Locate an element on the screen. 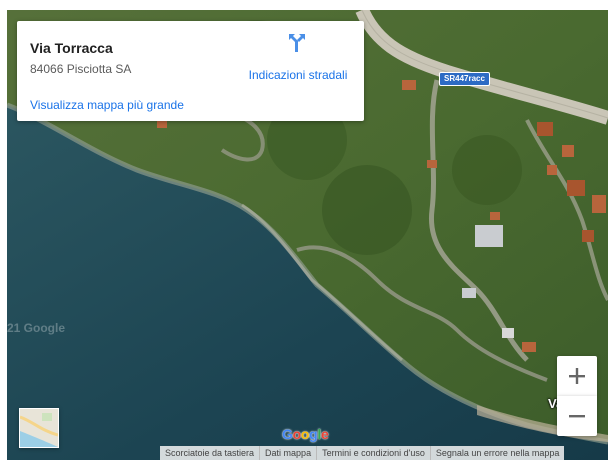  terms-of-use-link: Termini e condizioni d'uso is located at coordinates (373, 453).